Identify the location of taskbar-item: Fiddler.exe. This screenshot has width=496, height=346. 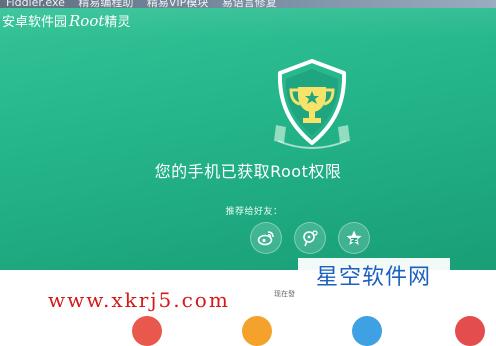
(35, 4).